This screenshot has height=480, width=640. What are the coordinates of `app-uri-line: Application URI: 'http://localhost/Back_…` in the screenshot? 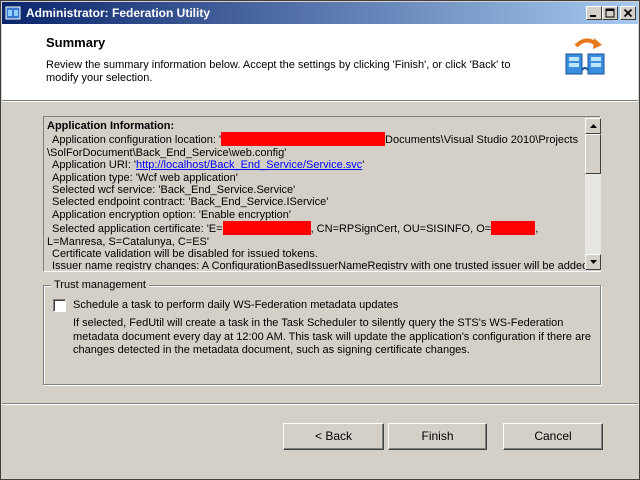 It's located at (208, 165).